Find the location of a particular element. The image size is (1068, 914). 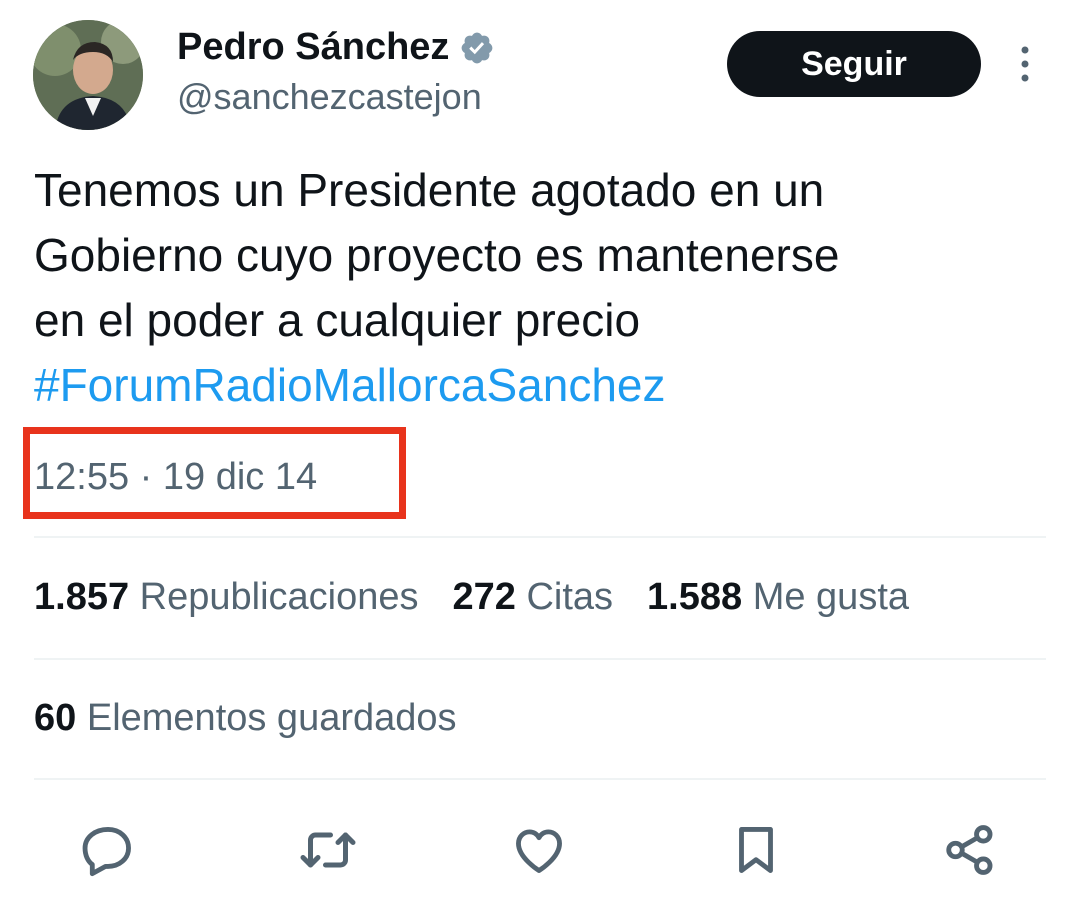

tweet-text-line: Gobierno cuyo proyecto es mantenerse is located at coordinates (437, 255).